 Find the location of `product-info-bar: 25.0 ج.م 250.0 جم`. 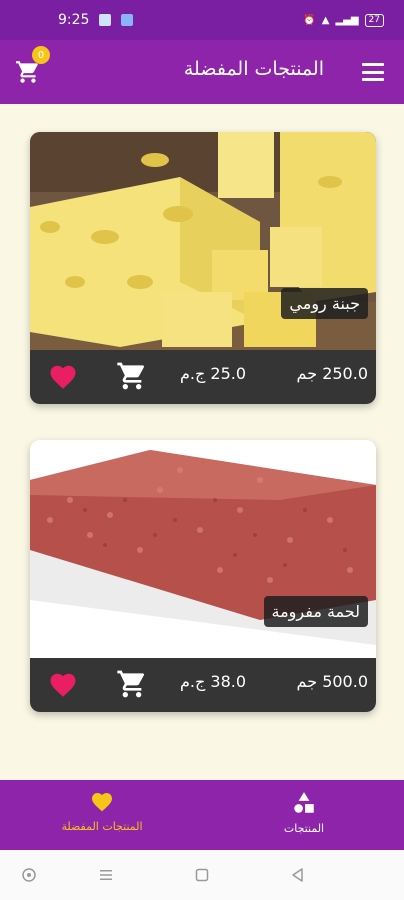

product-info-bar: 25.0 ج.م 250.0 جم is located at coordinates (203, 377).